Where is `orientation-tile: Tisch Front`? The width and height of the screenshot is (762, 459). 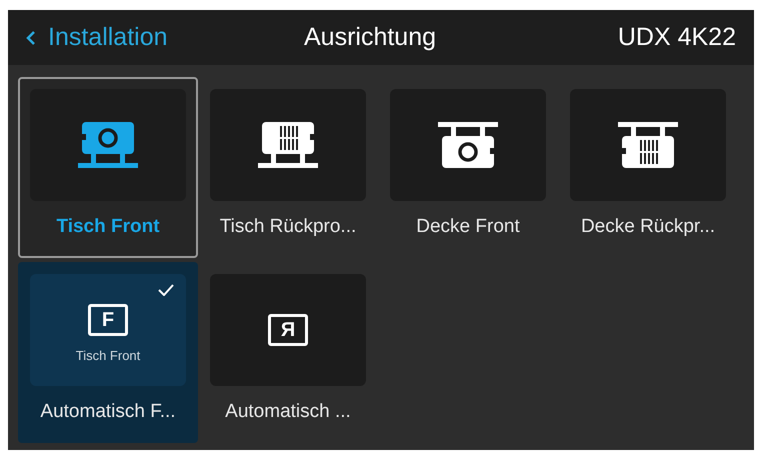
orientation-tile: Tisch Front is located at coordinates (108, 167).